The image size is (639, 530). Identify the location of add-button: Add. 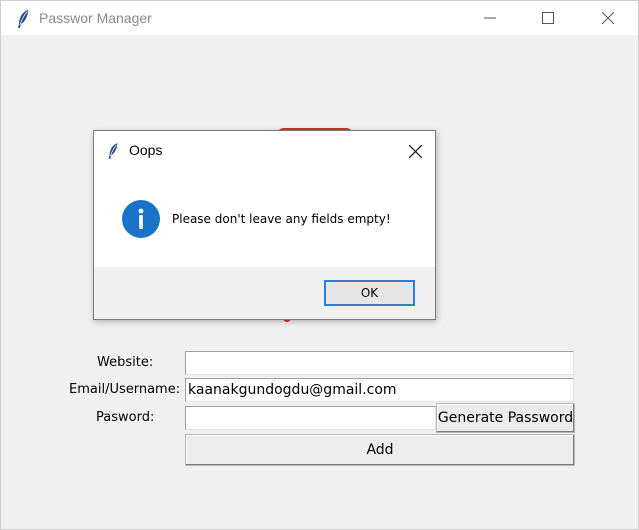
(380, 450).